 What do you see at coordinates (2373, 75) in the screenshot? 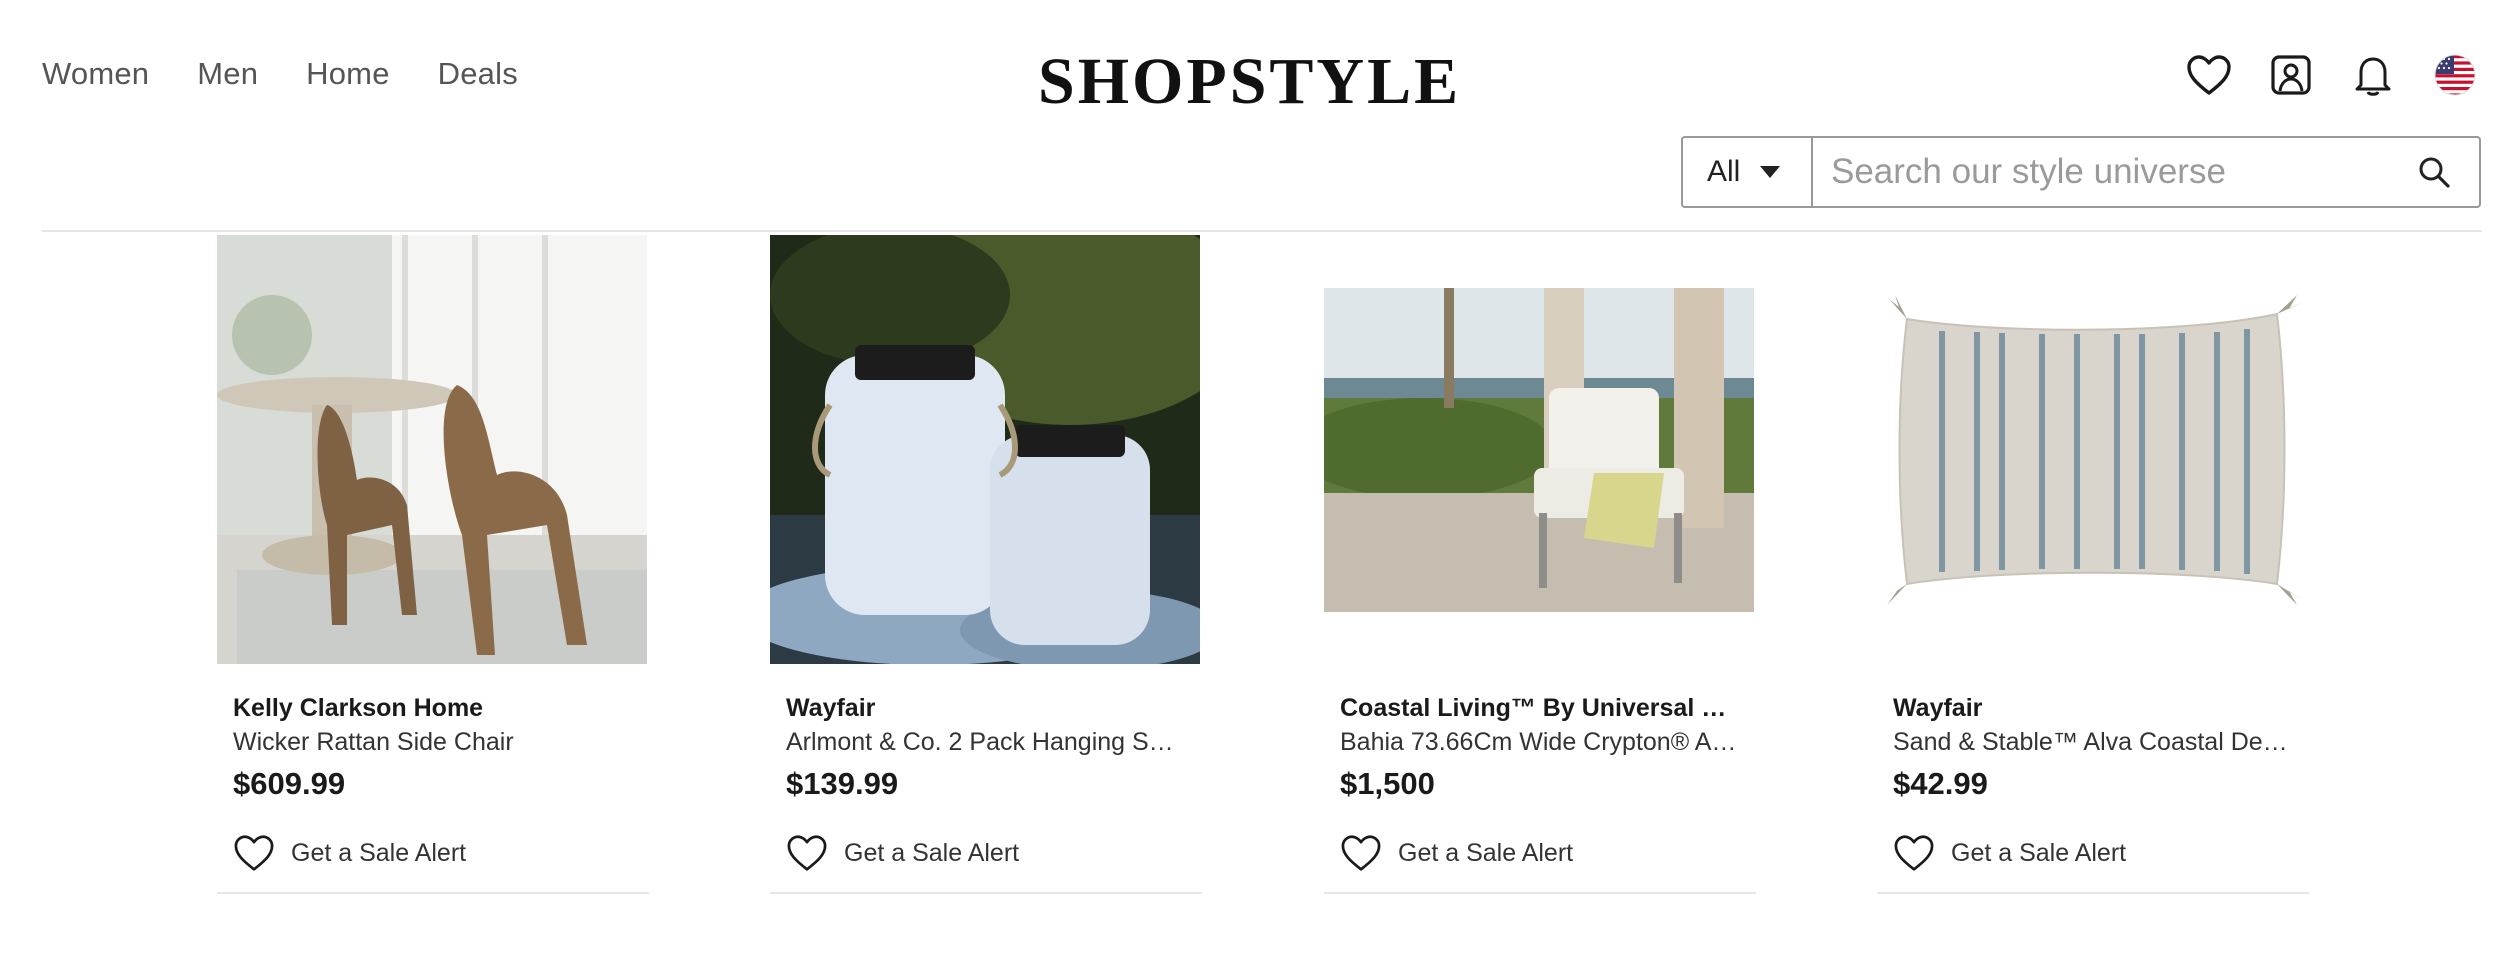
I see `bell-icon` at bounding box center [2373, 75].